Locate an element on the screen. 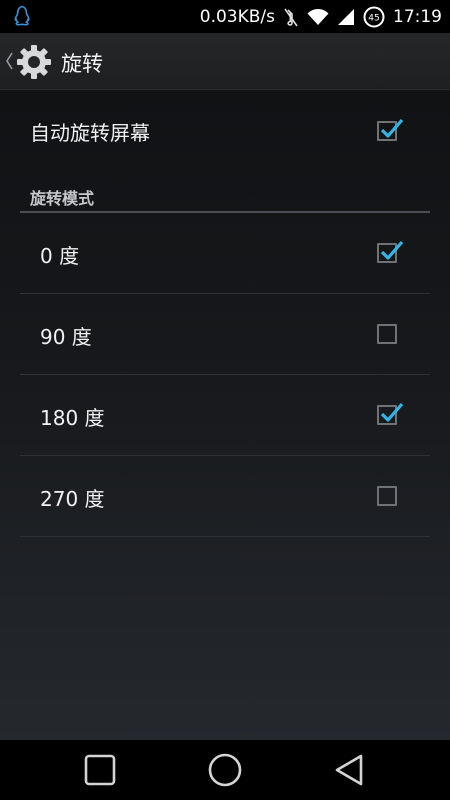 The width and height of the screenshot is (450, 800). mute-icon is located at coordinates (291, 17).